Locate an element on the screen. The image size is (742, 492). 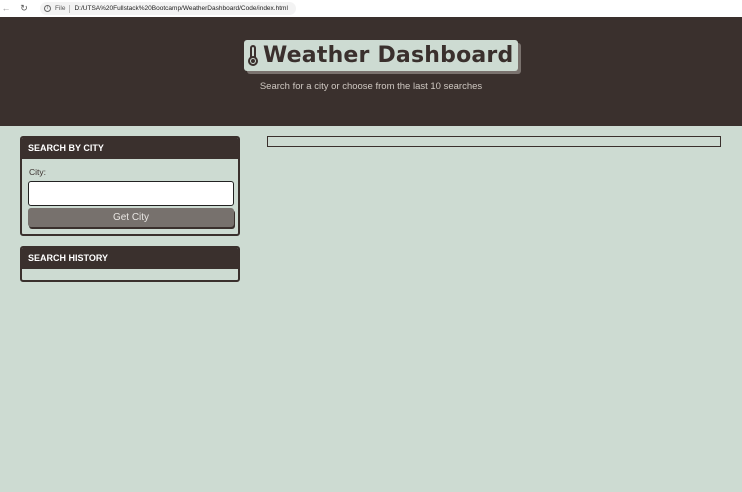
get-city-button: Get City is located at coordinates (131, 217).